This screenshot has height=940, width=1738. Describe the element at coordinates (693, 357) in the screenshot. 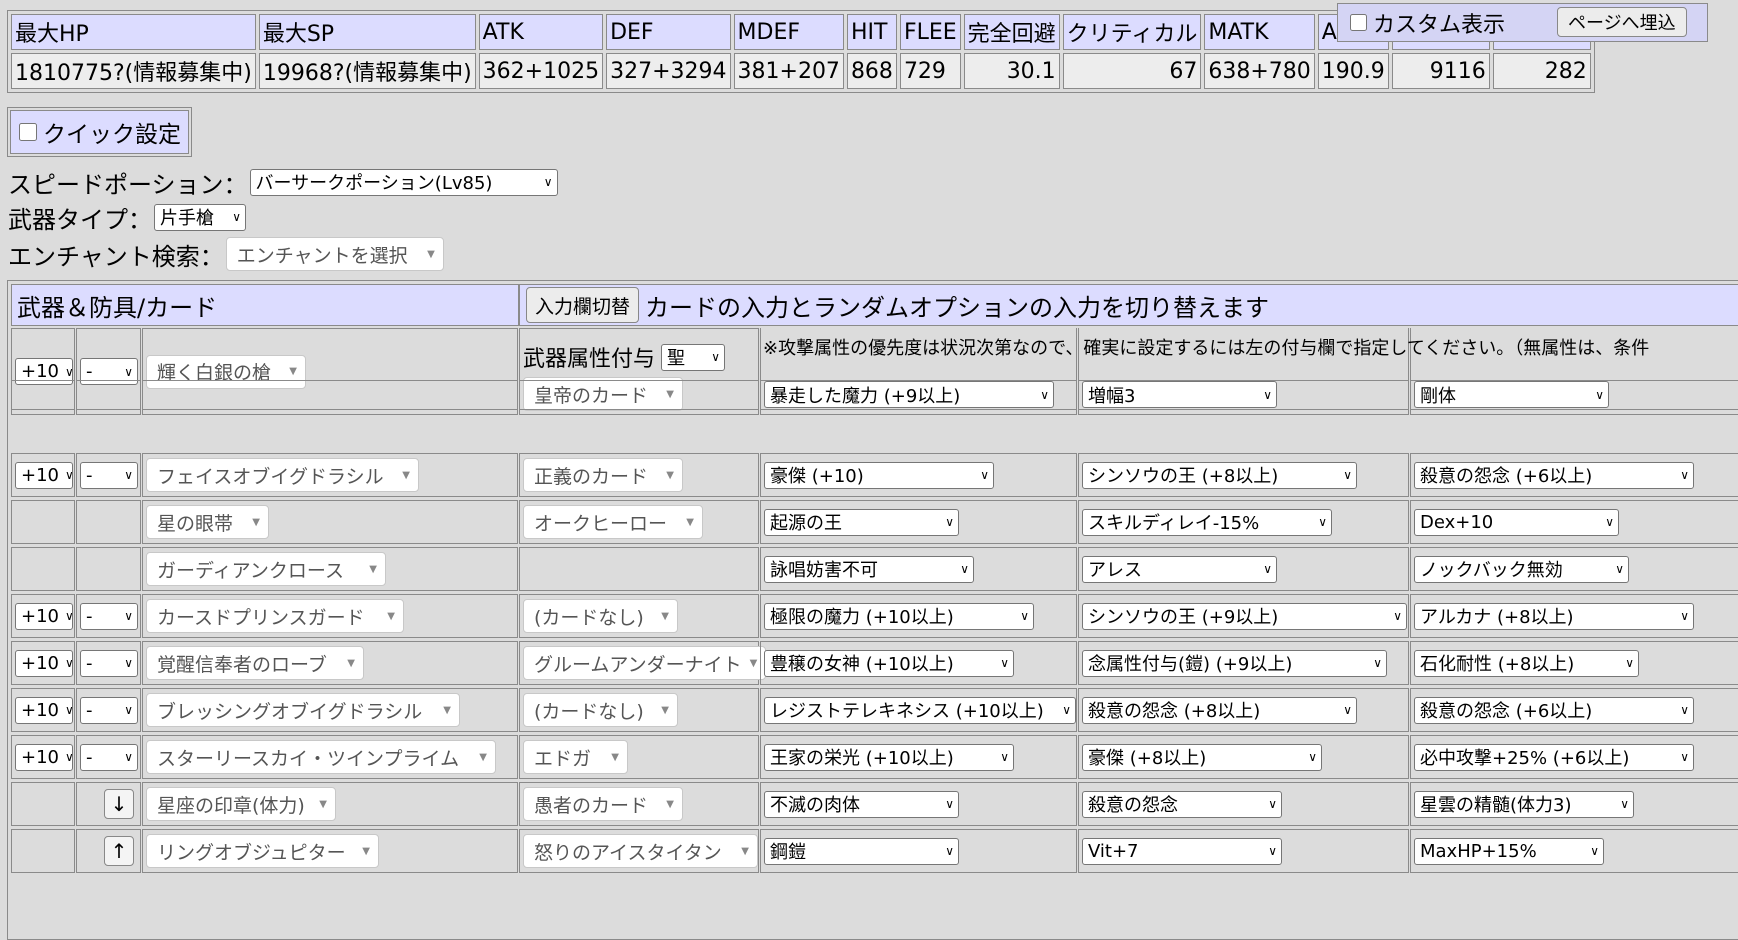

I see `weapon-element-select: 聖 ∨` at that location.